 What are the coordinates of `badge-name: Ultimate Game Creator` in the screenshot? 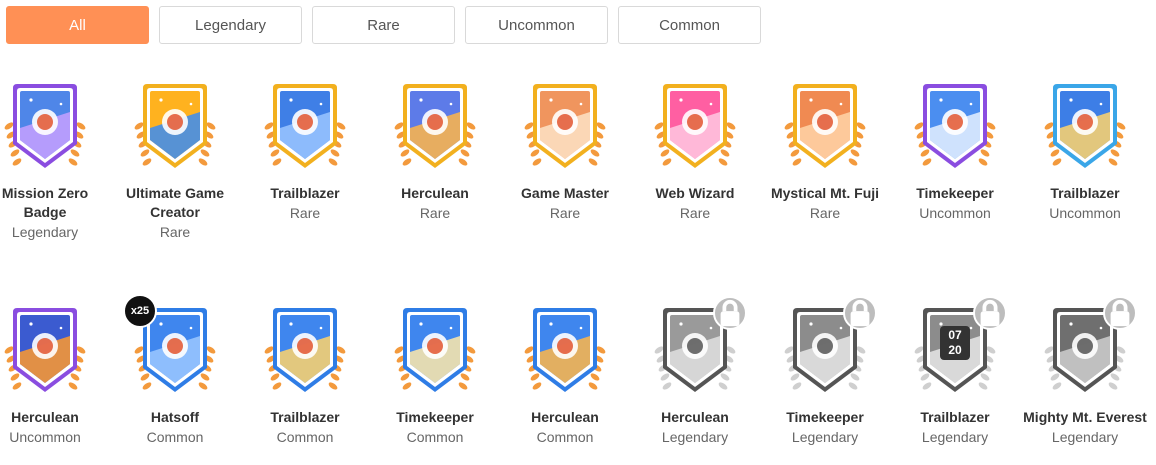 It's located at (175, 202).